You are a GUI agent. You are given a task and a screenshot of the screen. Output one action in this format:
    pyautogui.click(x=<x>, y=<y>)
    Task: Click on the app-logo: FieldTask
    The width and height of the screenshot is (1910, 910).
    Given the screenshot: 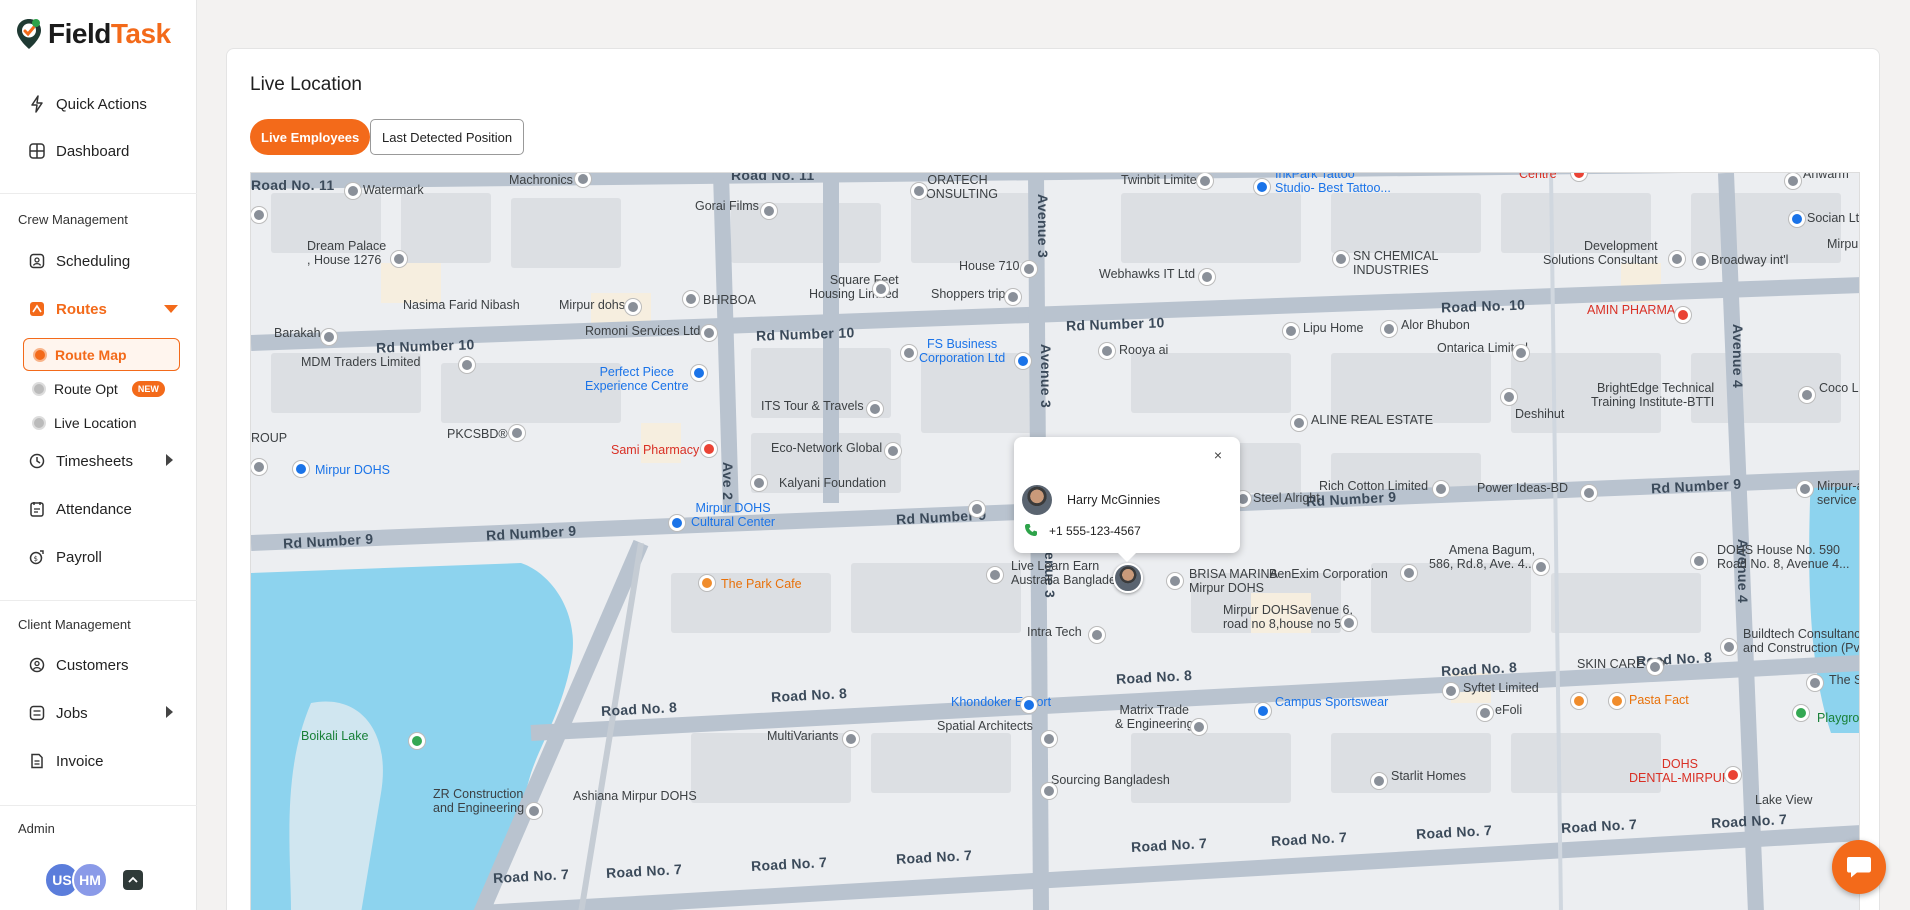 What is the action you would take?
    pyautogui.click(x=93, y=34)
    